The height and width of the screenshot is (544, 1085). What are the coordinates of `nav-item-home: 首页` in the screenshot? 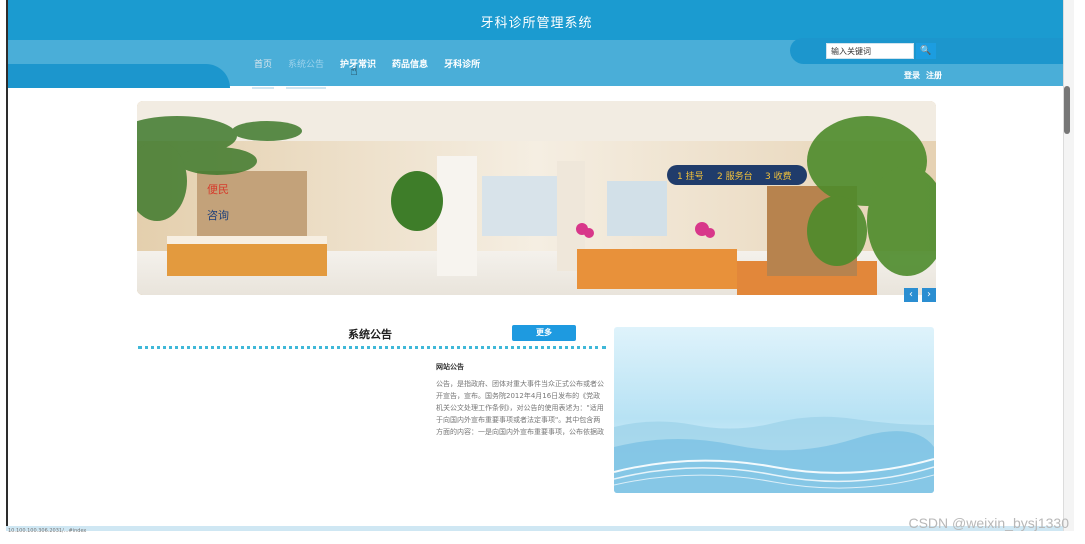 It's located at (263, 73).